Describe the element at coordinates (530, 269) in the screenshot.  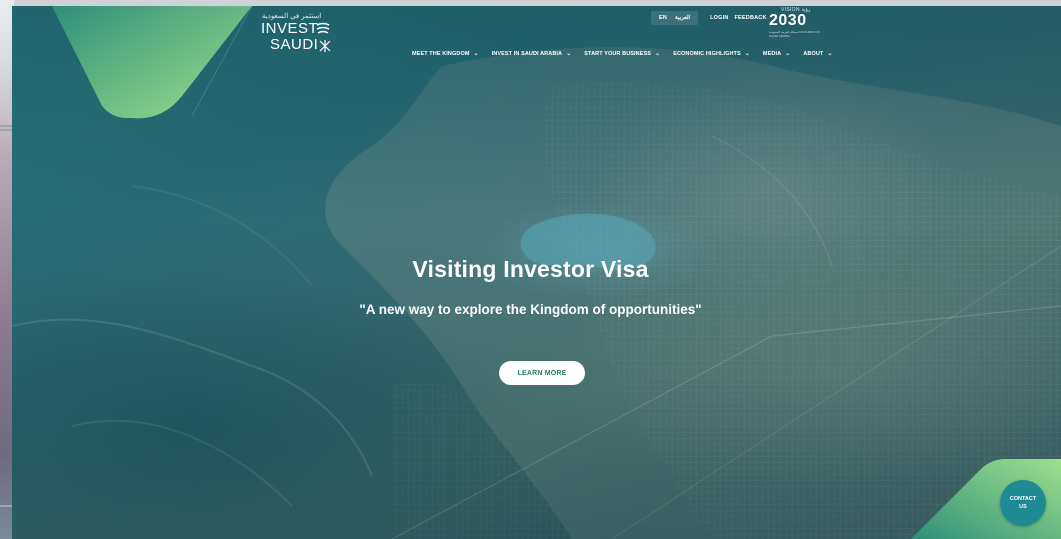
I see `hero-title: Visiting Investor Visa` at that location.